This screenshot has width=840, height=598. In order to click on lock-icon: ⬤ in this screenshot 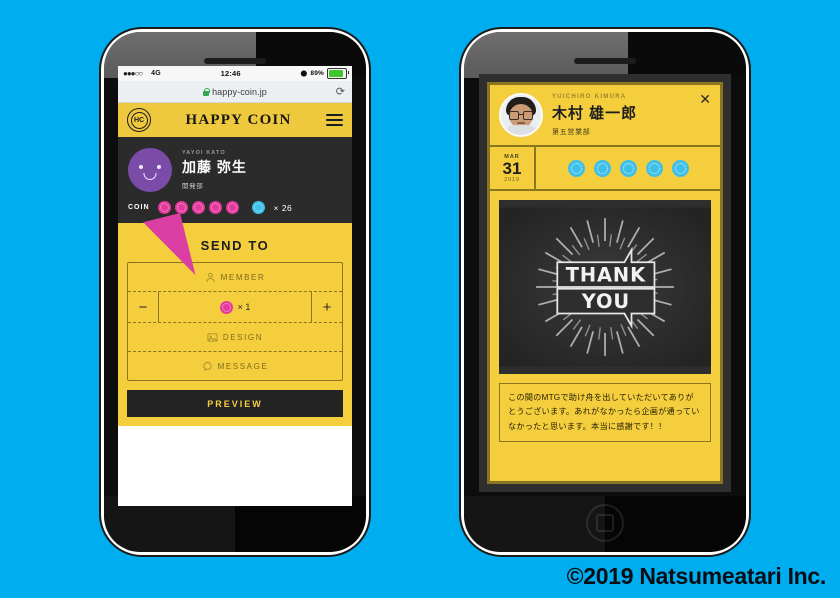, I will do `click(304, 74)`.